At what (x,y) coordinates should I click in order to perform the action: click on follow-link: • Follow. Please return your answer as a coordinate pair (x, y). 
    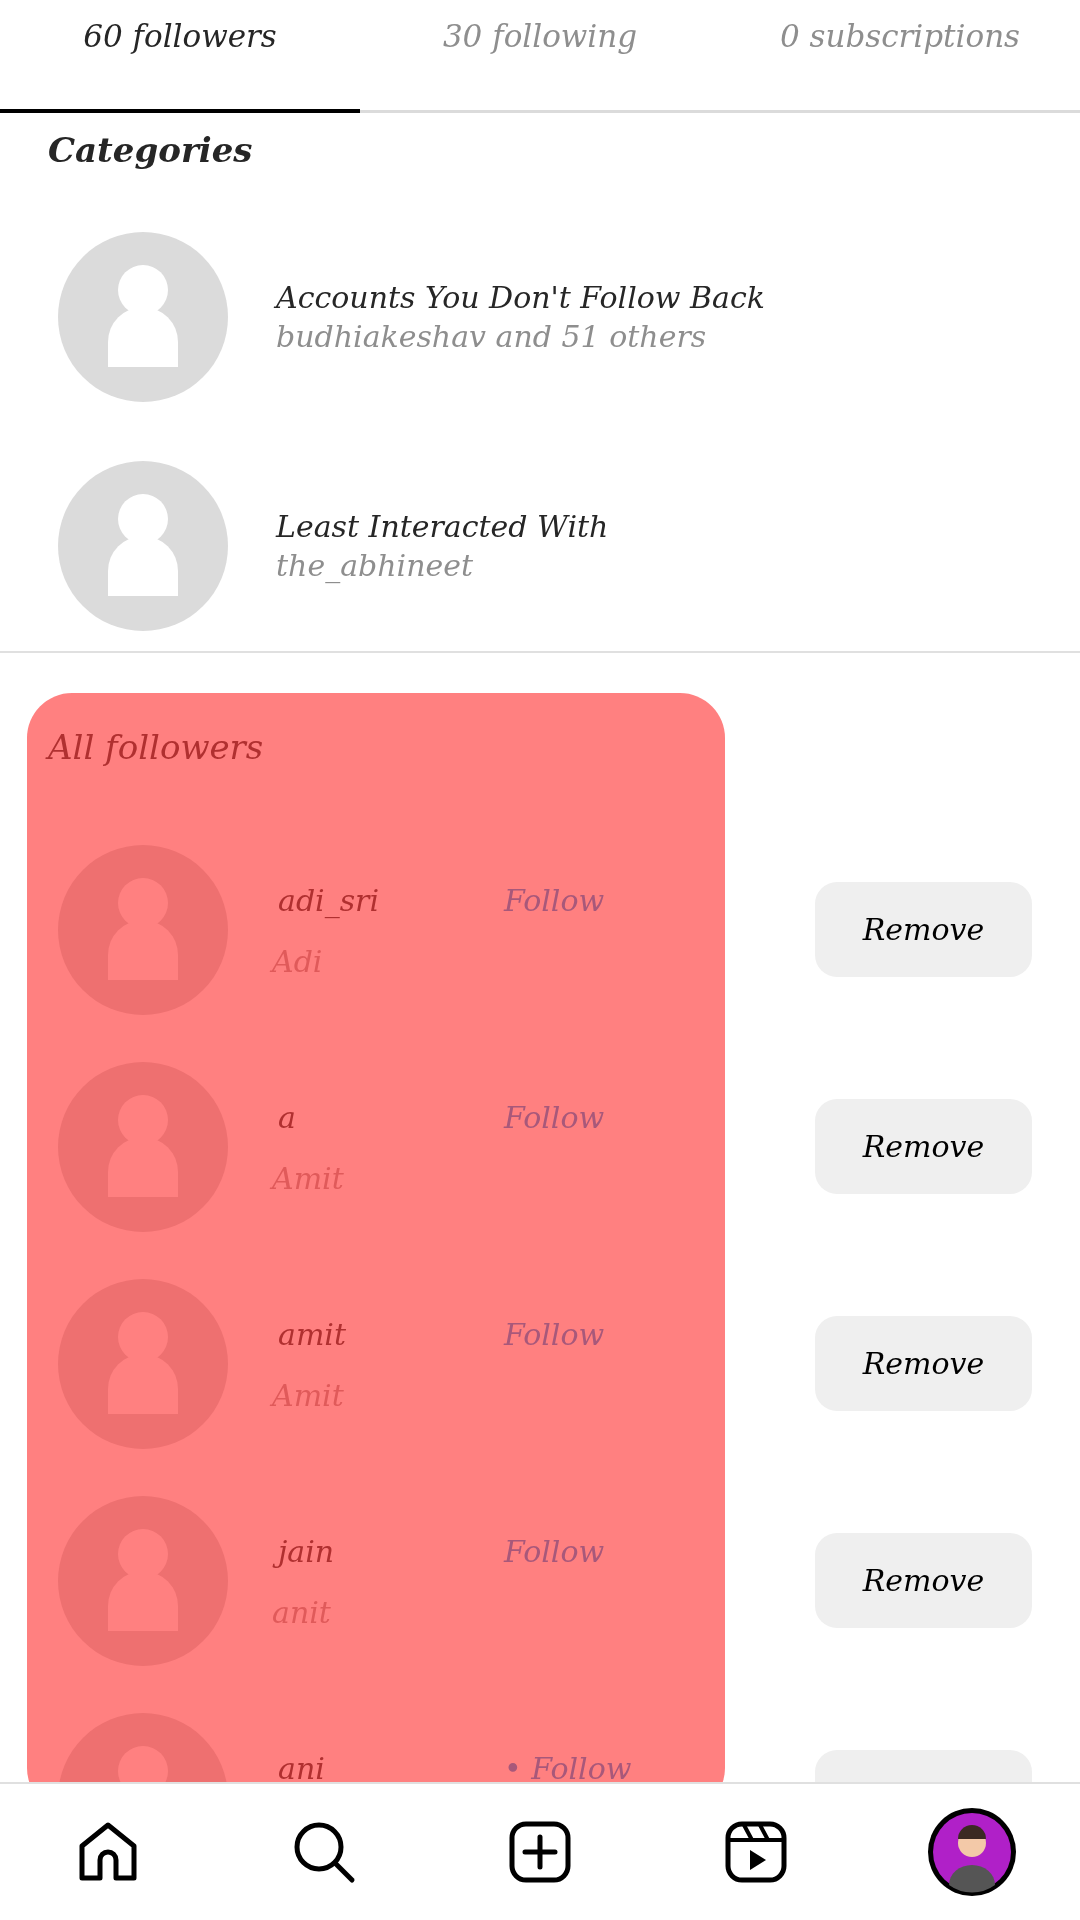
    Looking at the image, I should click on (568, 1766).